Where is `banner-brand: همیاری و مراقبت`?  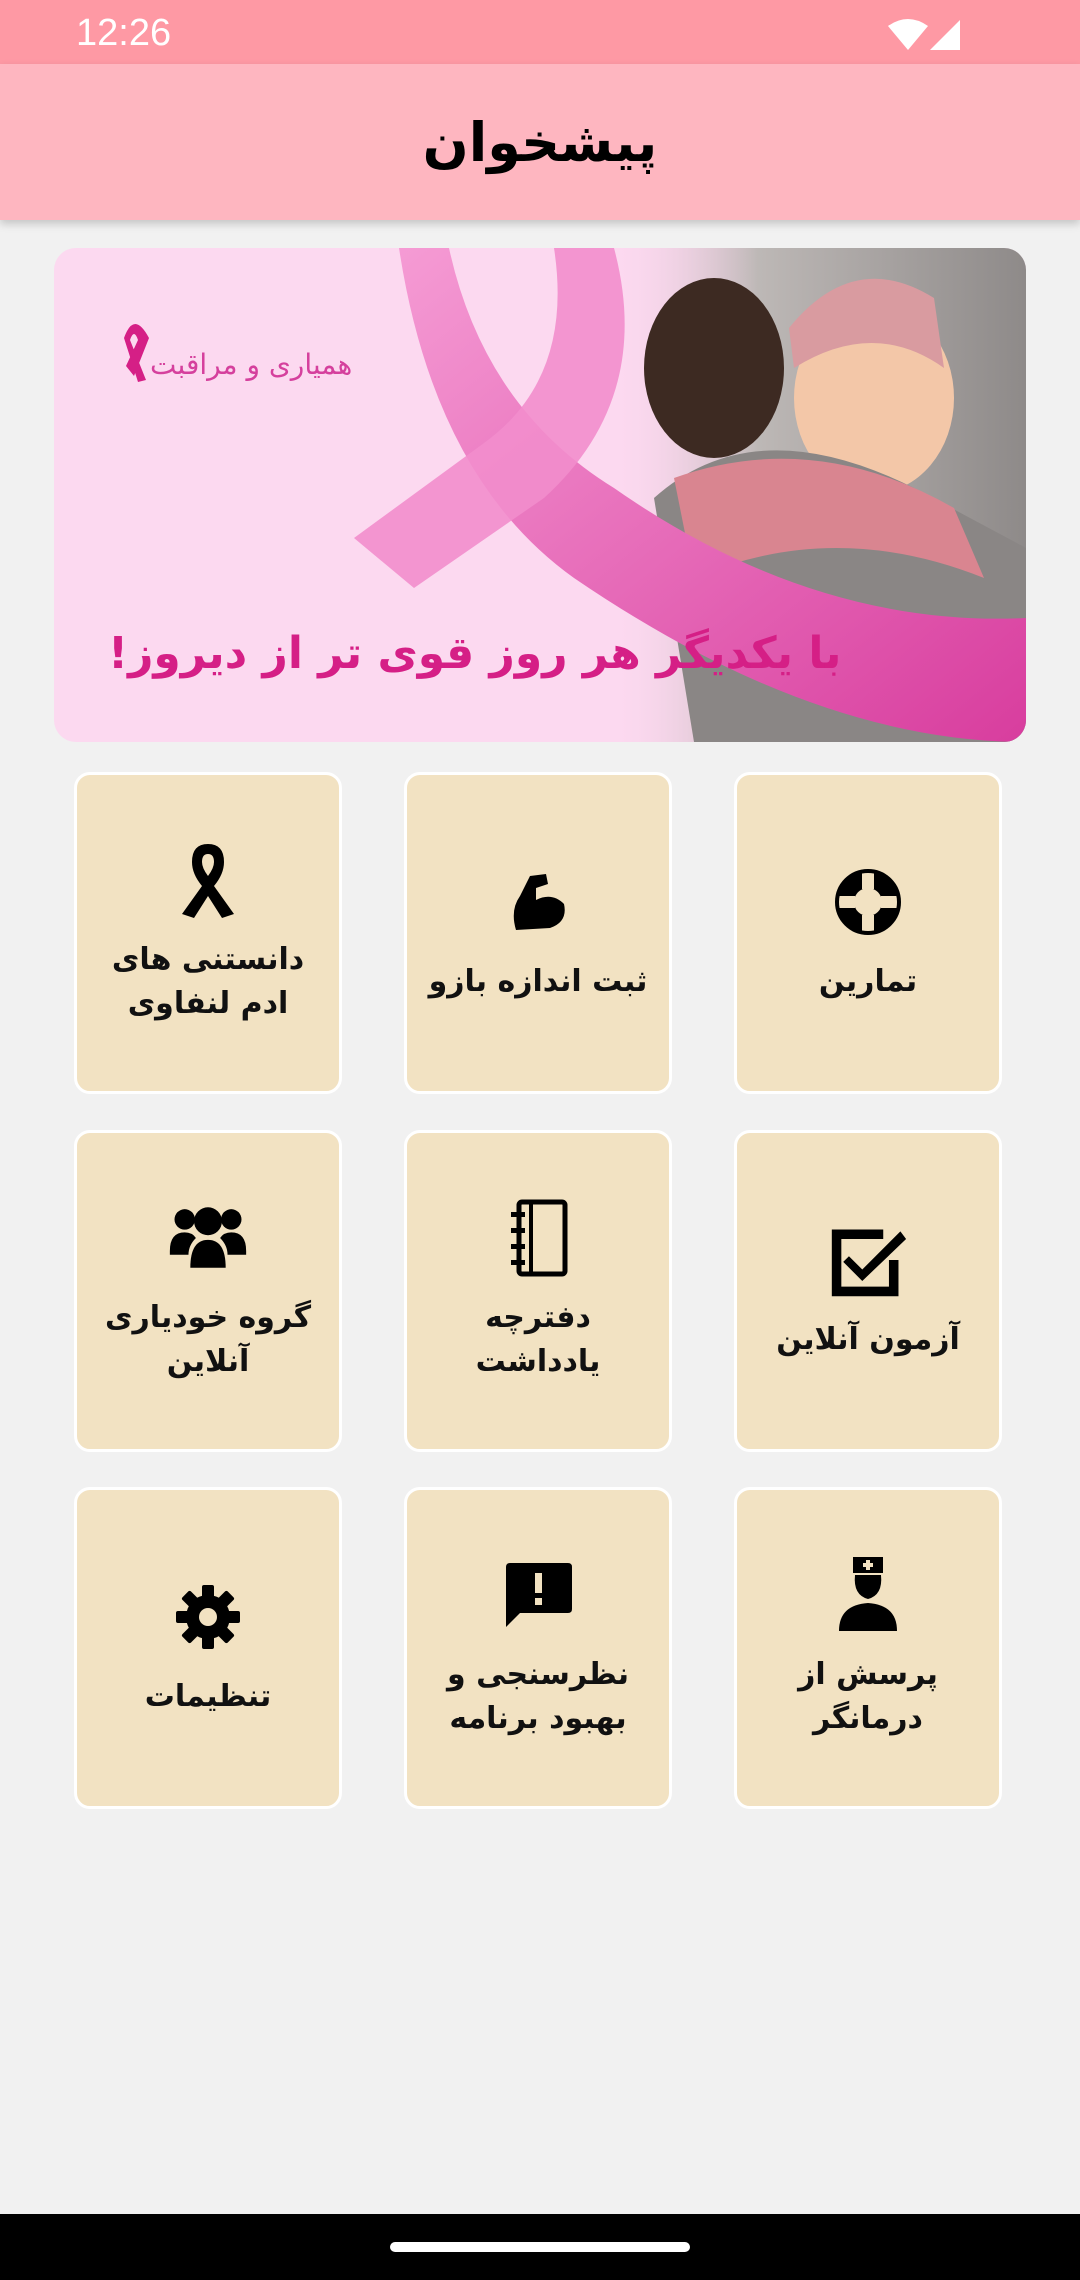 banner-brand: همیاری و مراقبت is located at coordinates (251, 364).